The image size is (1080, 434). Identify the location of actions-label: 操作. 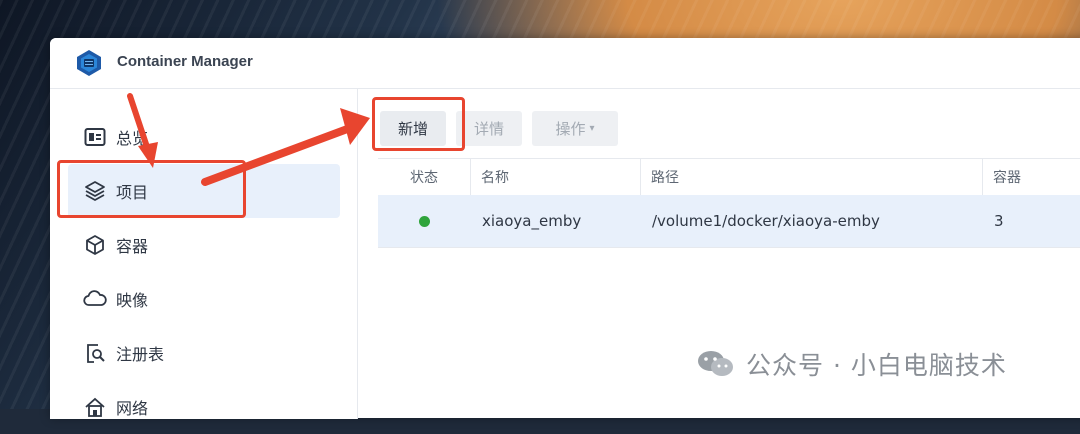
(570, 129).